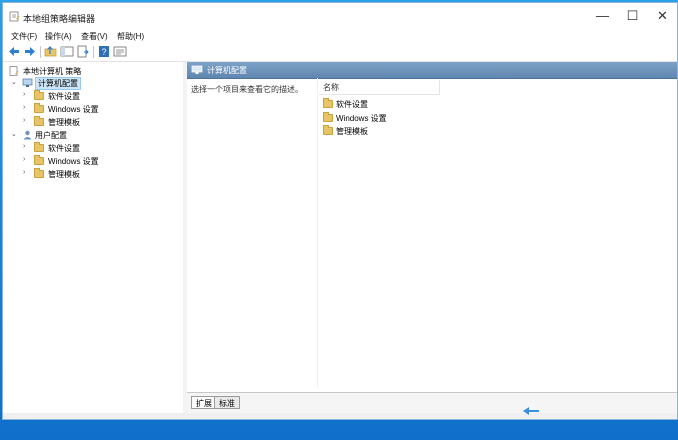  Describe the element at coordinates (602, 16) in the screenshot. I see `minimize-button: —` at that location.